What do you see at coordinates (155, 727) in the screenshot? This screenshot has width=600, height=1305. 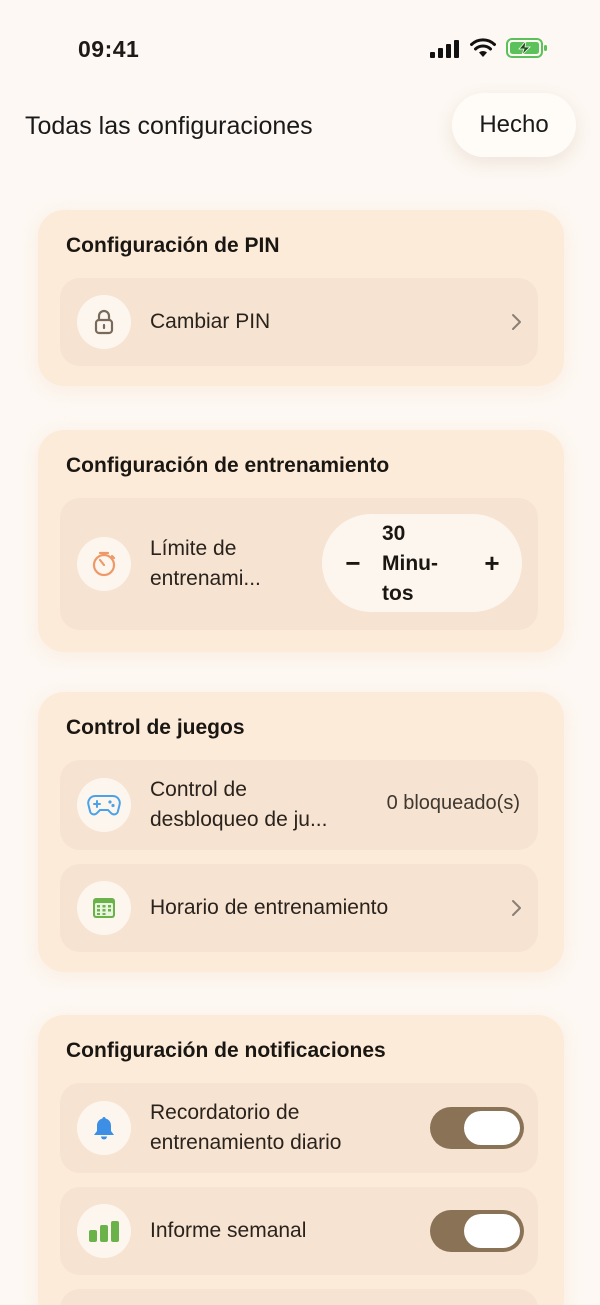 I see `section-title: Control de juegos` at bounding box center [155, 727].